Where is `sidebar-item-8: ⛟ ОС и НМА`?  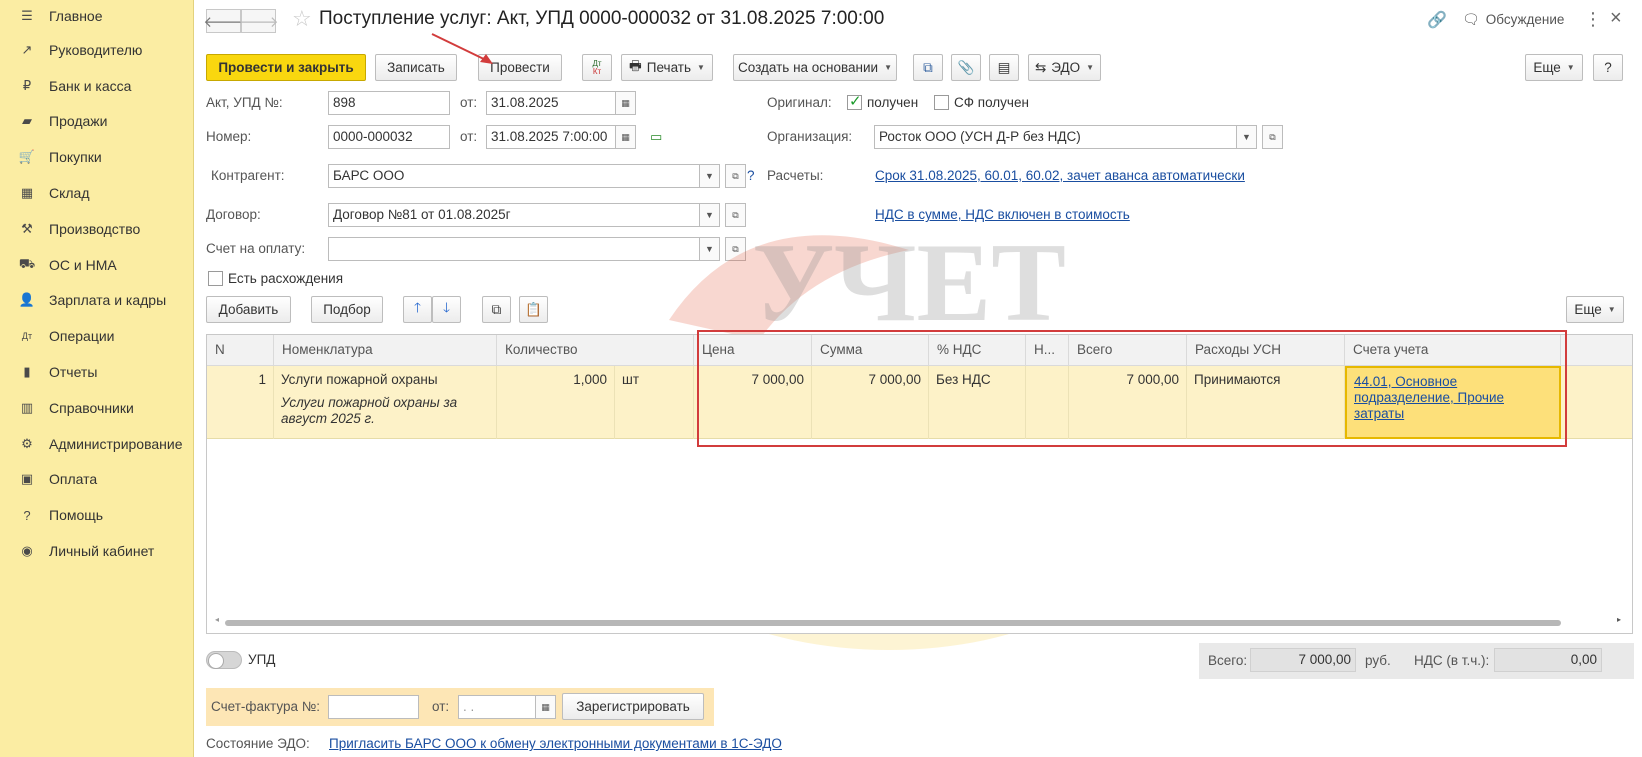 sidebar-item-8: ⛟ ОС и НМА is located at coordinates (96, 265).